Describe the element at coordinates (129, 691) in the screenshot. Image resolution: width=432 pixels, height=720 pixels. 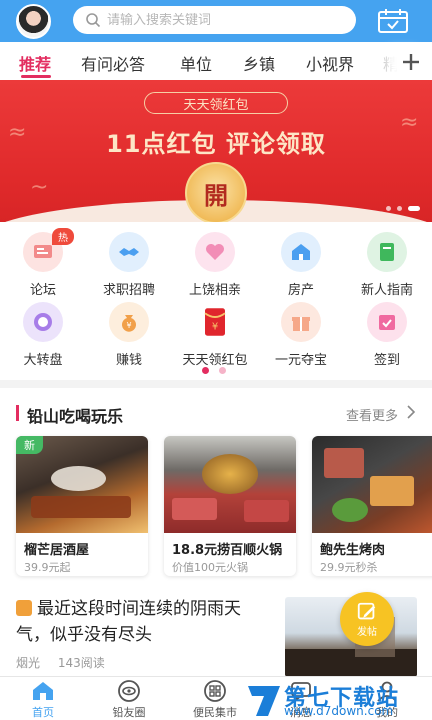
I see `eye-circle-icon` at that location.